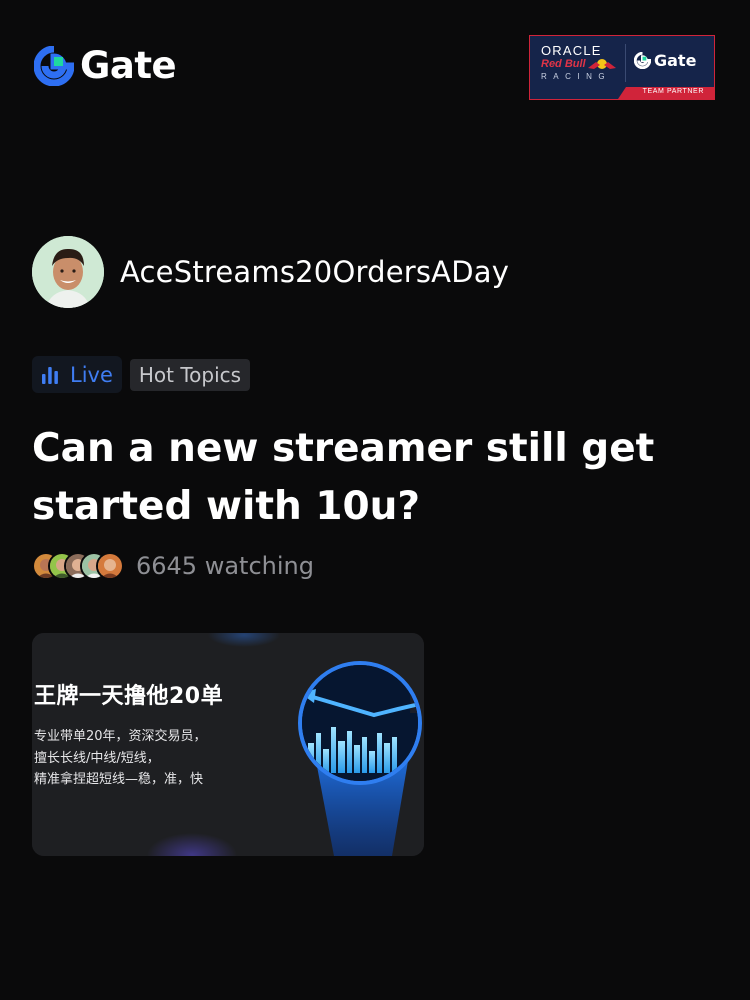 The image size is (750, 1000). I want to click on partner-gate-name: Gate, so click(675, 60).